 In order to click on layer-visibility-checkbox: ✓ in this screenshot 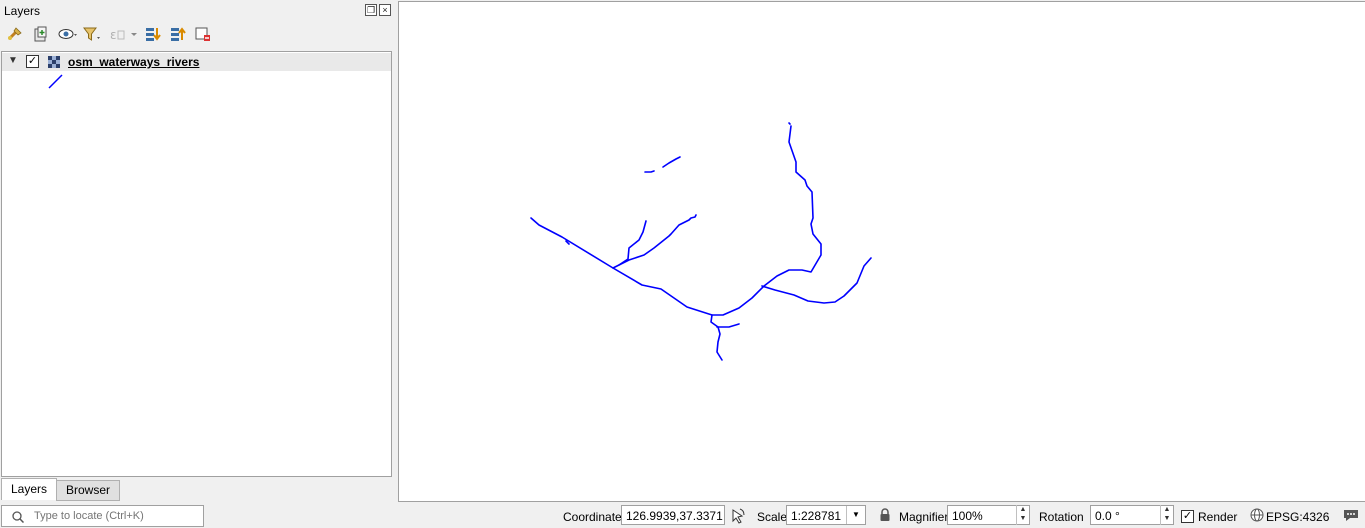, I will do `click(32, 61)`.